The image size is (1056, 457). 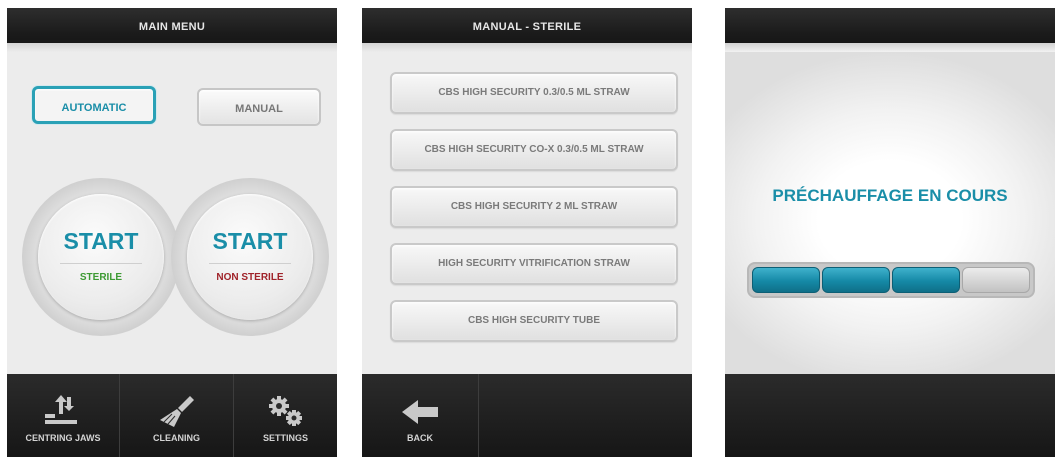 I want to click on list-item-straw: CBS HIGH SECURITY CO-X 0.3/0.5 ML STRAW, so click(x=534, y=150).